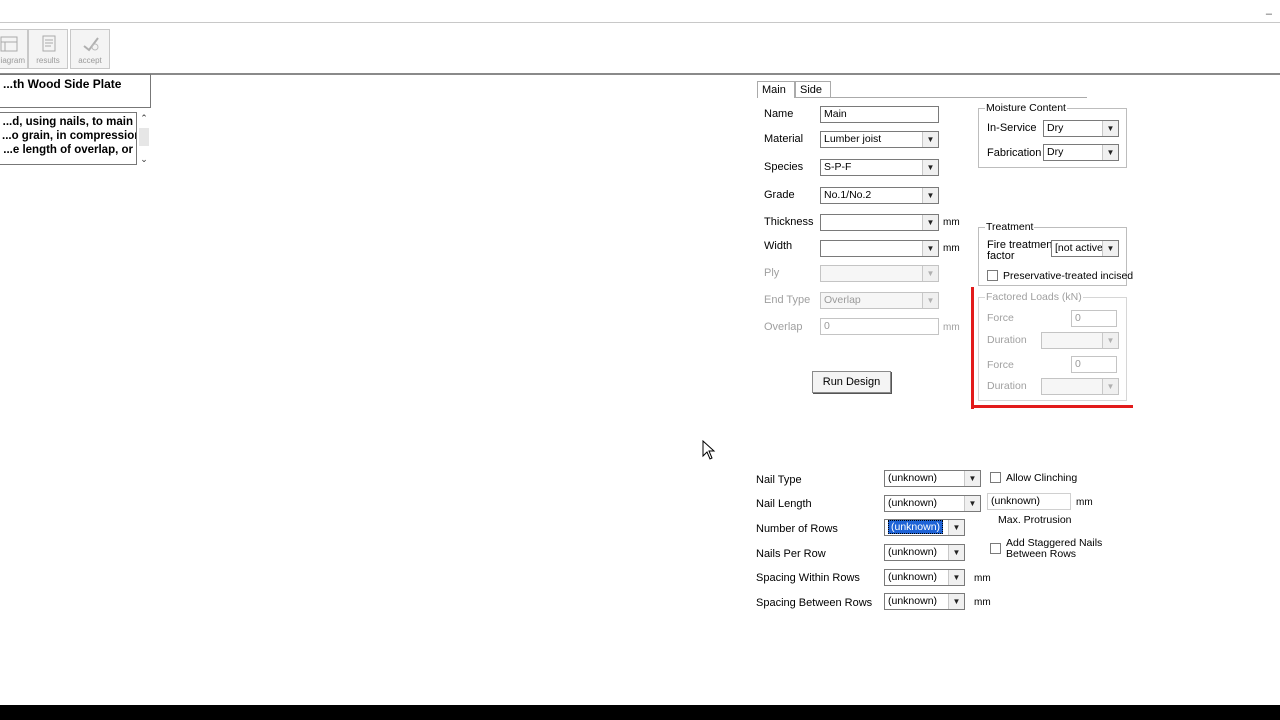 The width and height of the screenshot is (1280, 720). What do you see at coordinates (1035, 520) in the screenshot?
I see `max-protrusion-label: Max. Protrusion` at bounding box center [1035, 520].